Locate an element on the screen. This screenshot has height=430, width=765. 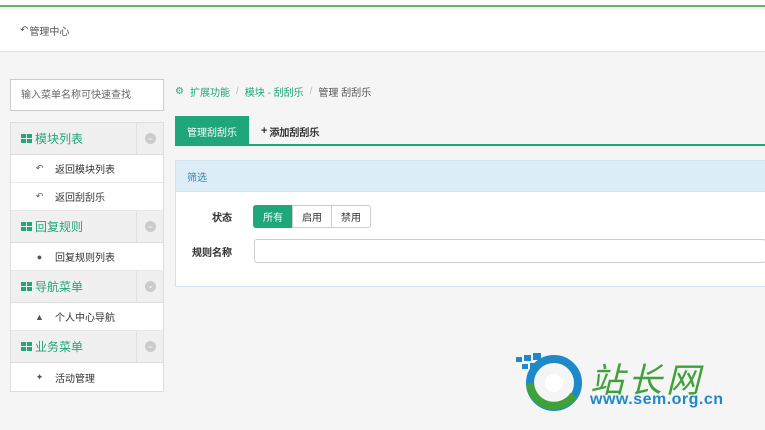
sidebar-item-personal-nav: ▲ 个人中心导航 is located at coordinates (87, 317).